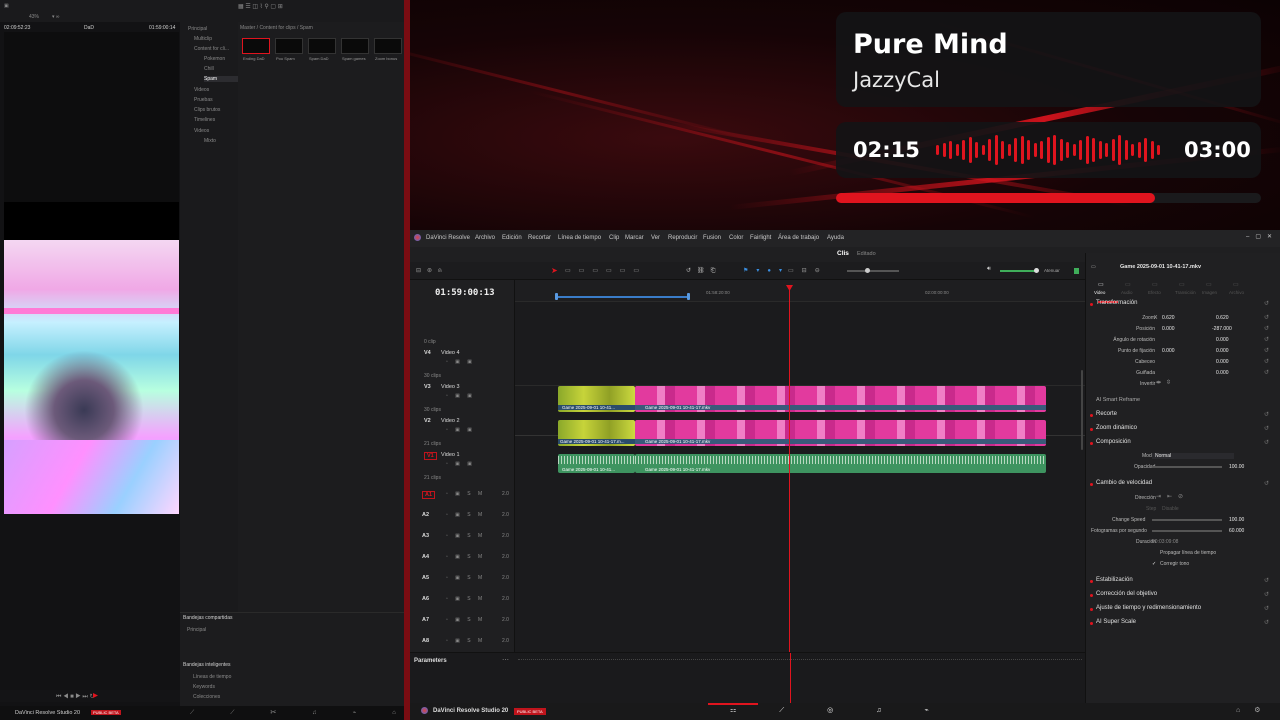 The image size is (1280, 720). What do you see at coordinates (1222, 329) in the screenshot?
I see `property-value: -287.000` at bounding box center [1222, 329].